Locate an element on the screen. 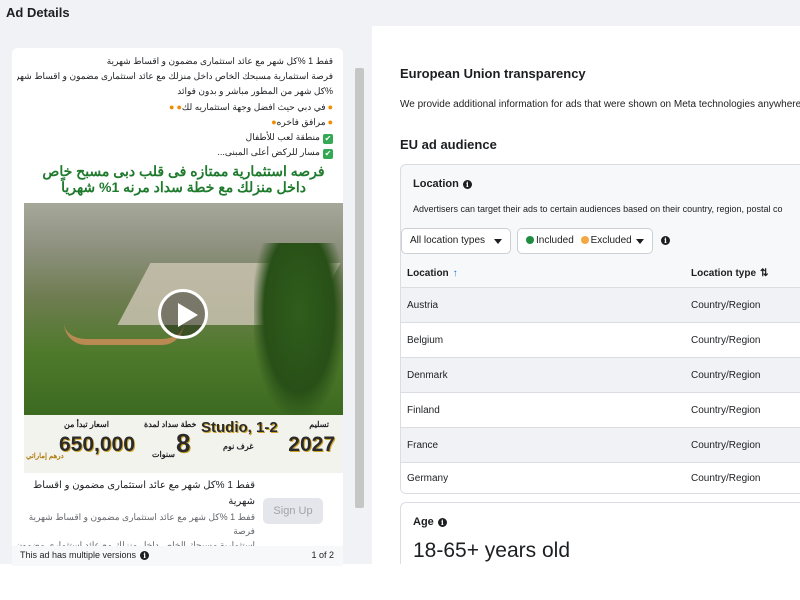 The image size is (800, 600). age-card: Age i 18-65+ years old is located at coordinates (600, 533).